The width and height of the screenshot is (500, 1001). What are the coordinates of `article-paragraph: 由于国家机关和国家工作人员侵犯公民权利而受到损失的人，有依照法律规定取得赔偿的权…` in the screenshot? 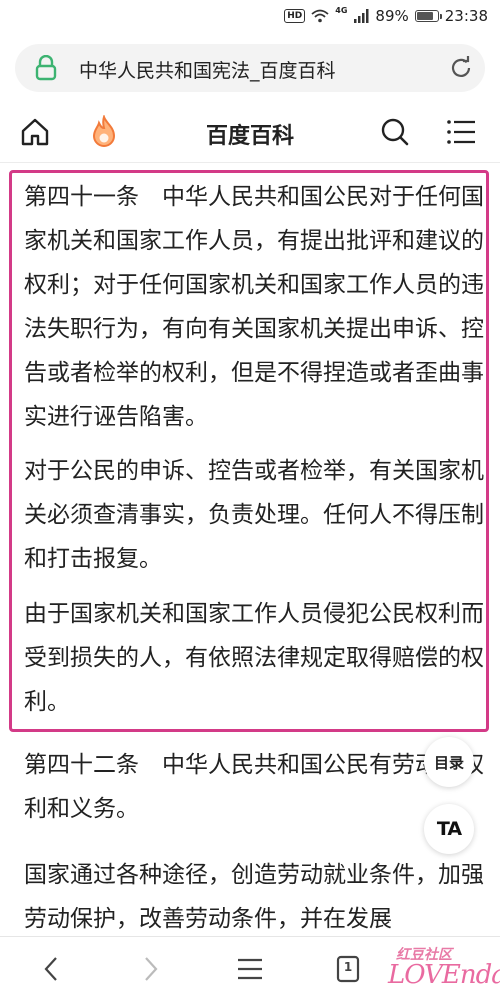 It's located at (254, 658).